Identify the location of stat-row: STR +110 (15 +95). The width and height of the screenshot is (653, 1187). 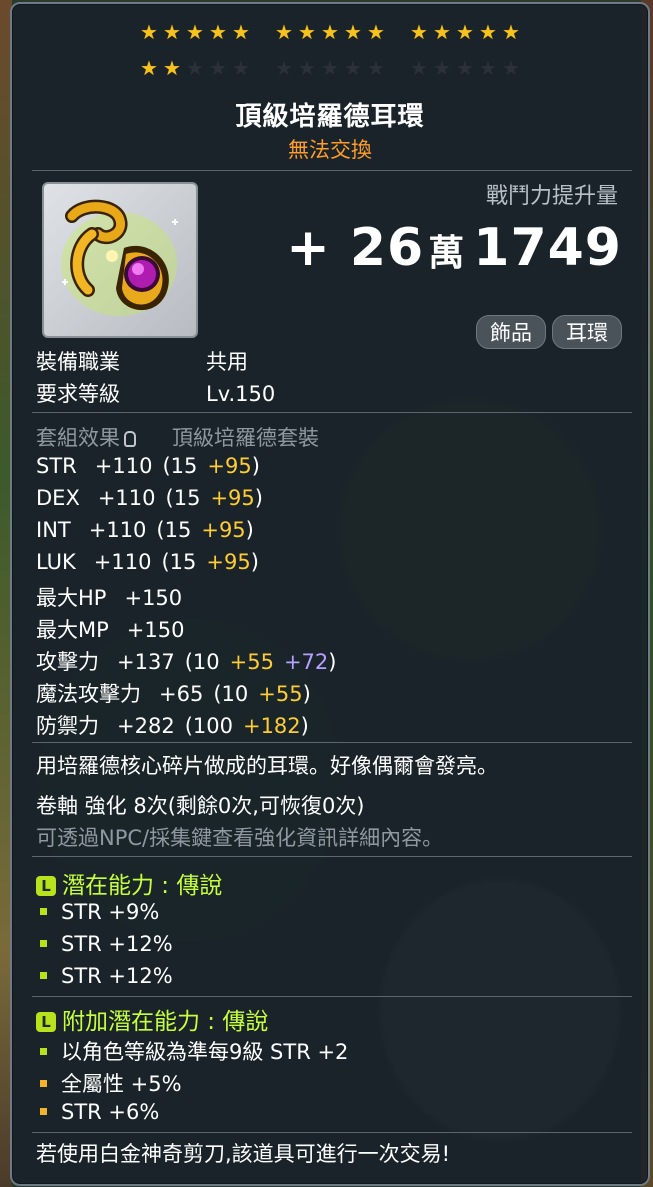
(148, 466).